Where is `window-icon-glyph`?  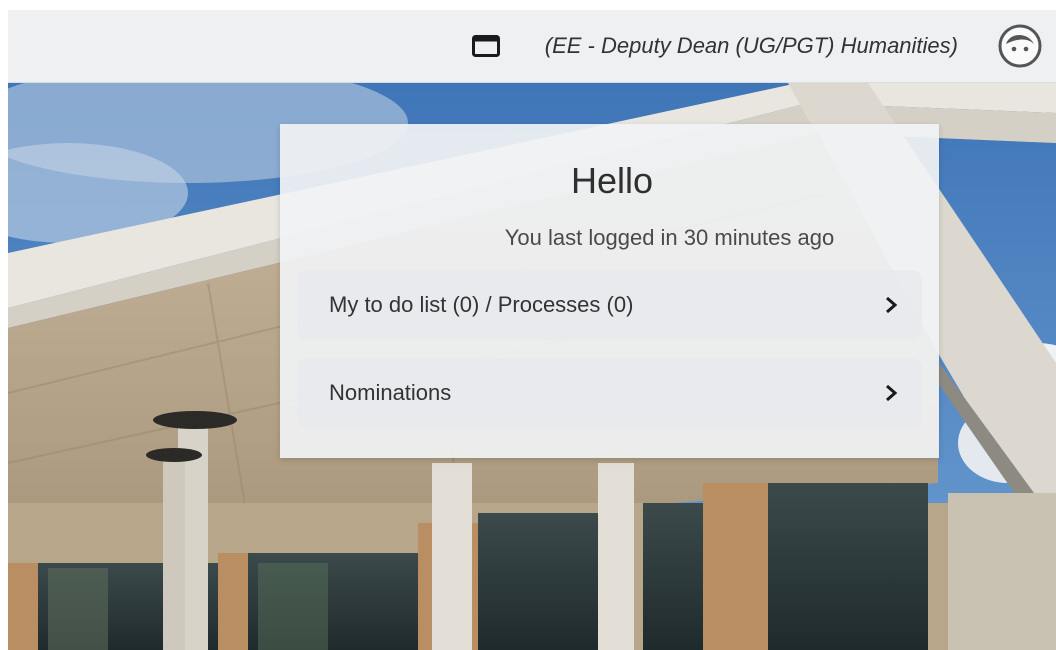
window-icon-glyph is located at coordinates (485, 46).